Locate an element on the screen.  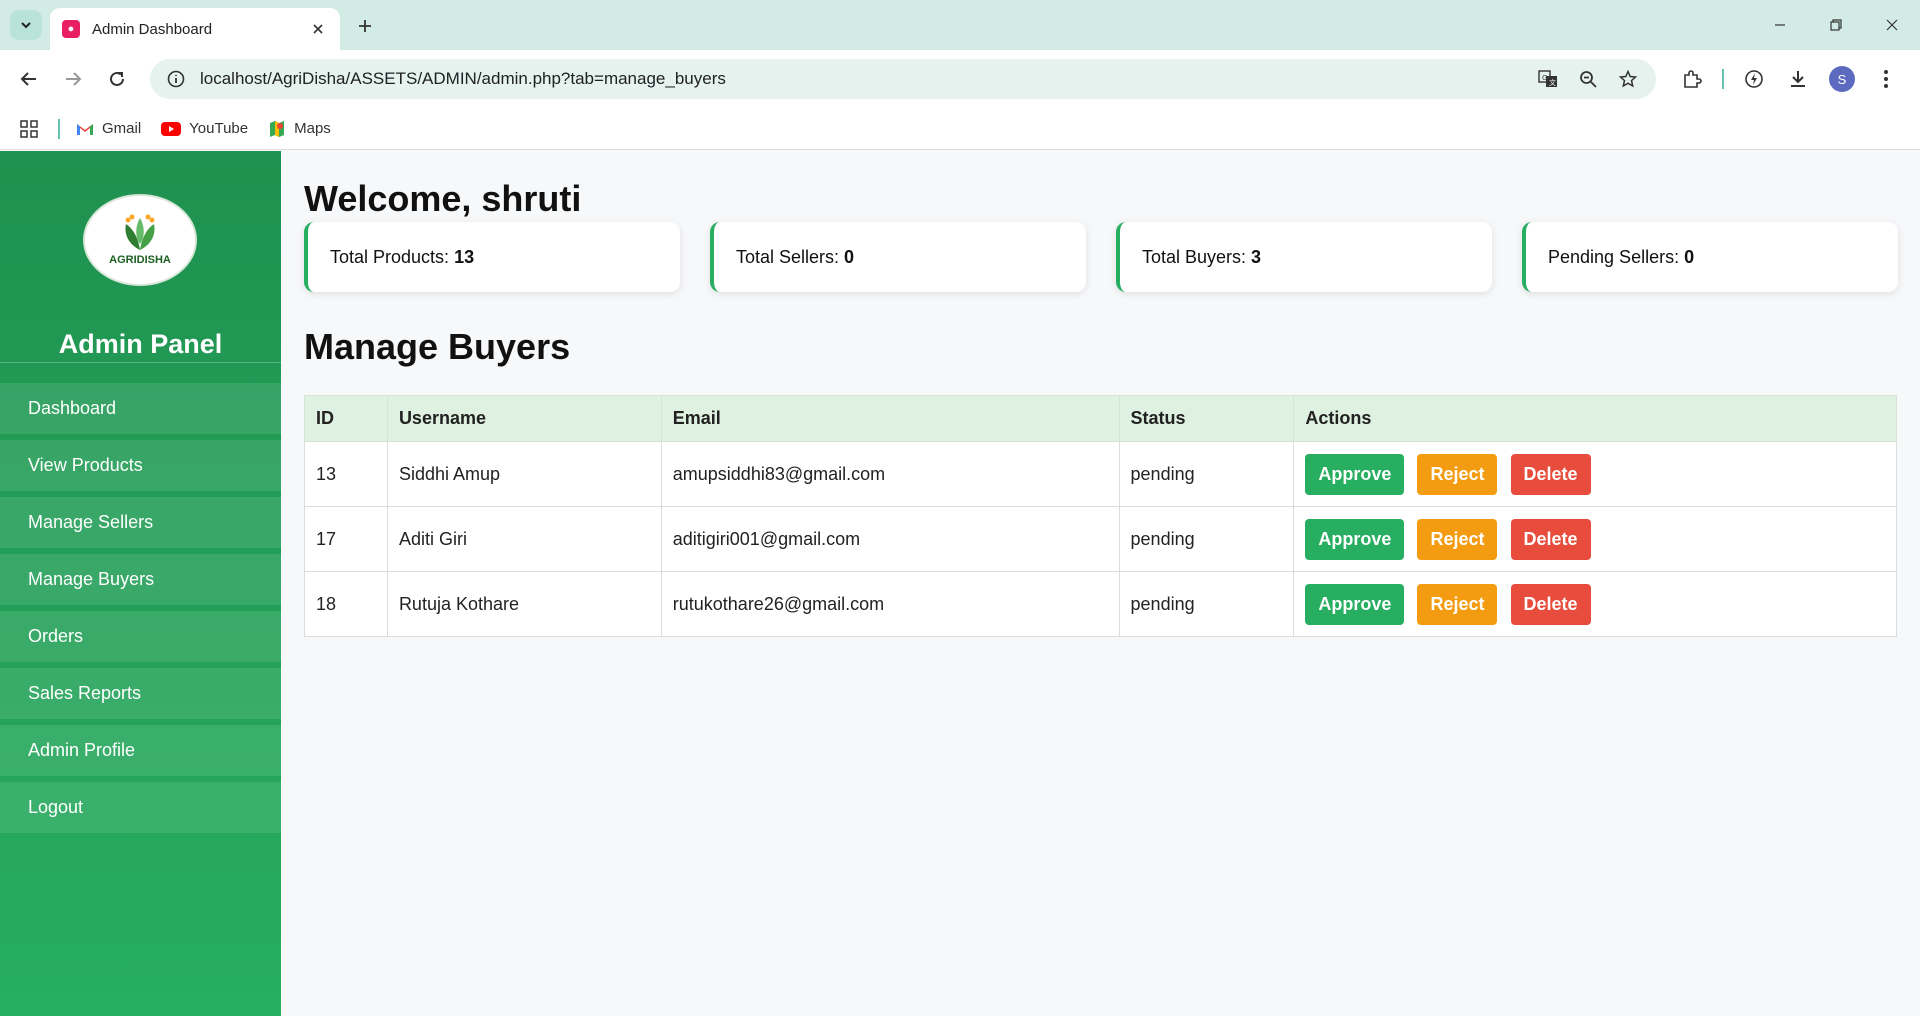
chevron-down-icon is located at coordinates (26, 25).